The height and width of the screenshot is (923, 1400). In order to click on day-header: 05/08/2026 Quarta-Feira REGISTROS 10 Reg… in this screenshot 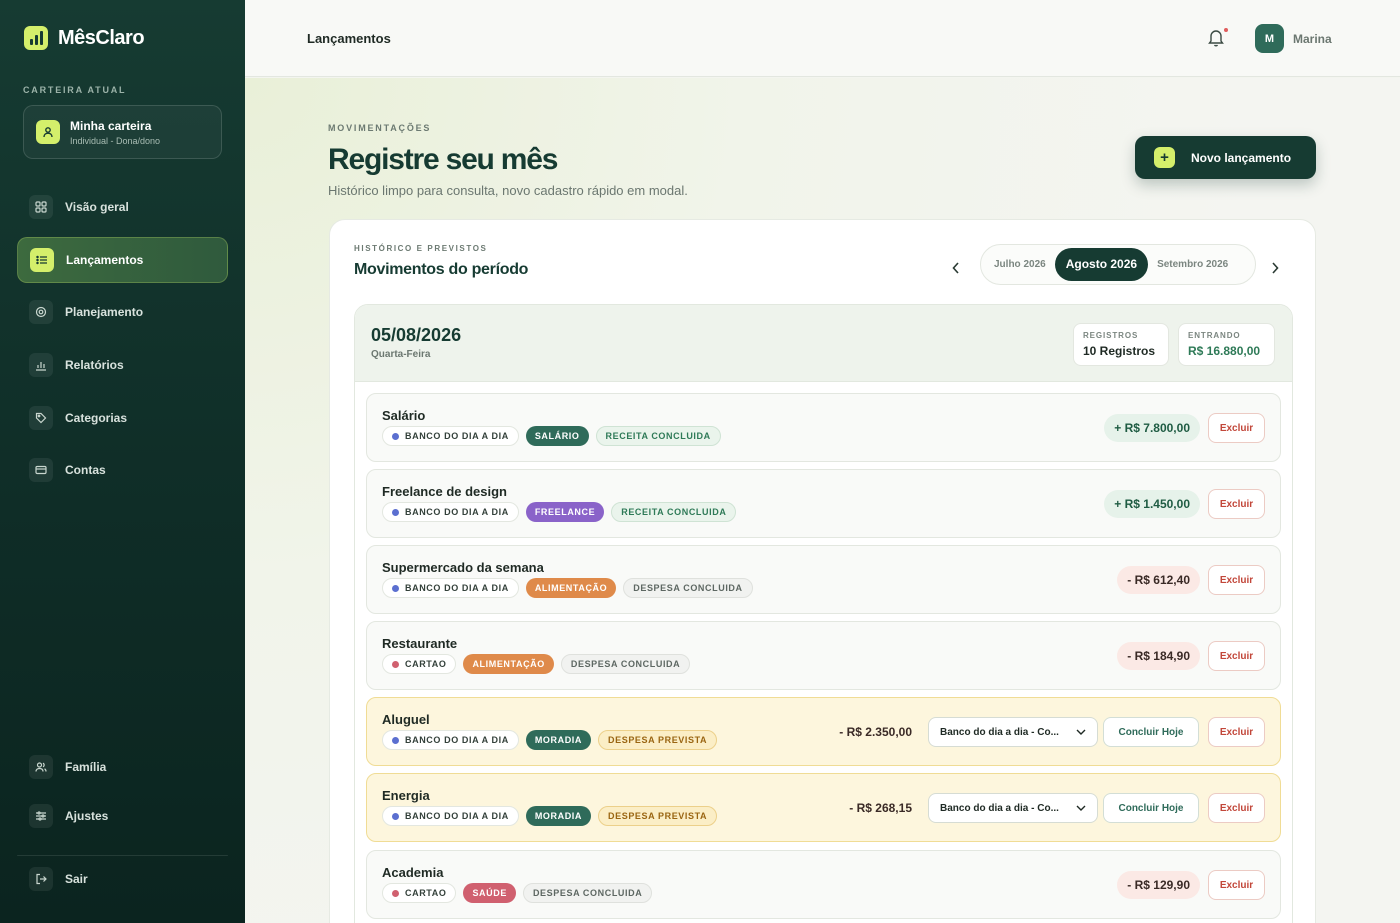, I will do `click(823, 343)`.